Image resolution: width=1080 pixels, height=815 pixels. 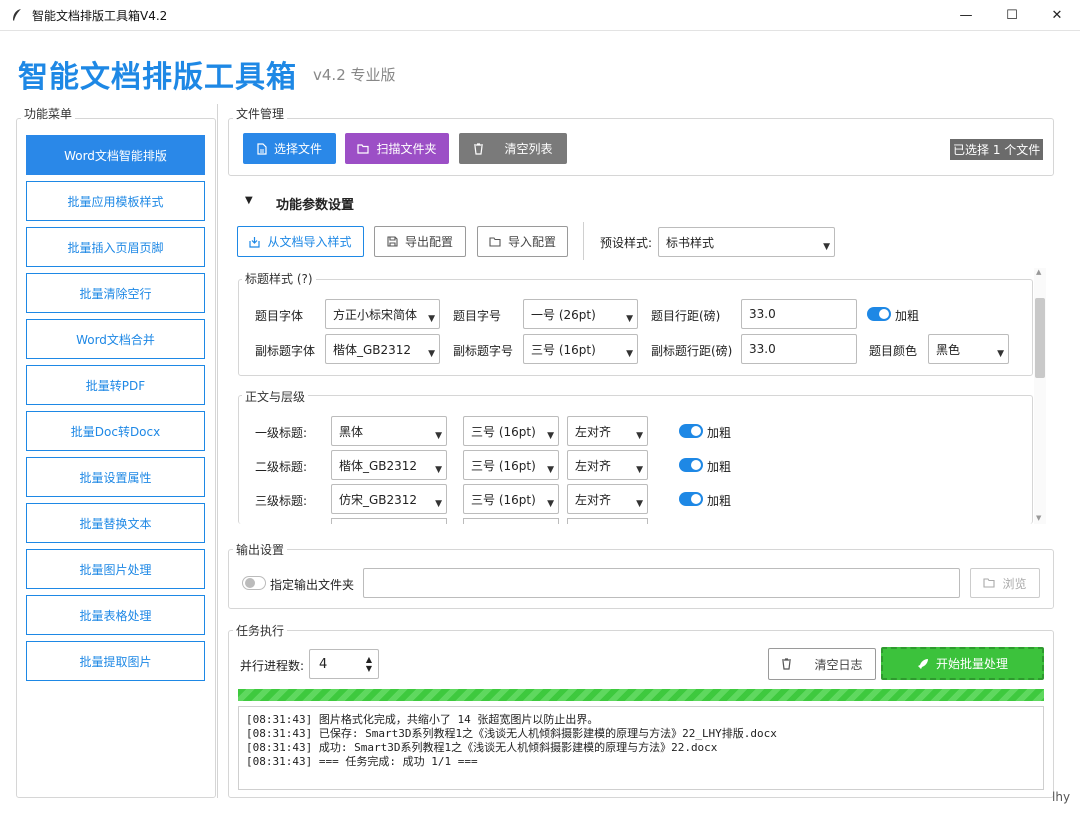 I want to click on subtitle-font-label: 副标题字体, so click(x=285, y=351).